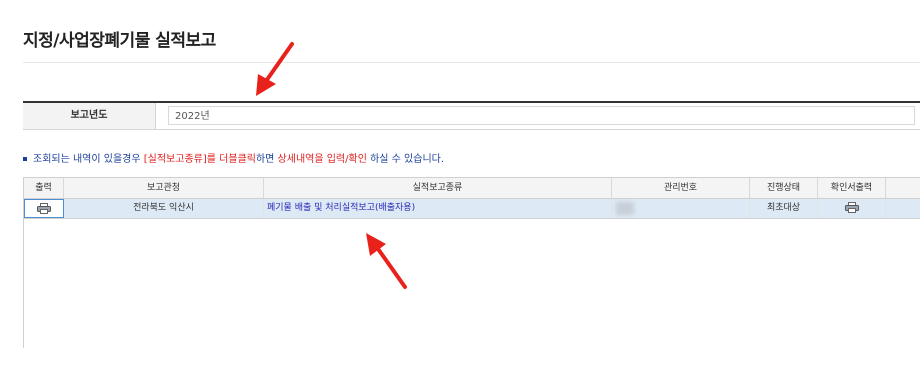 Image resolution: width=920 pixels, height=380 pixels. I want to click on search-form: 보고년도 2022년, so click(471, 115).